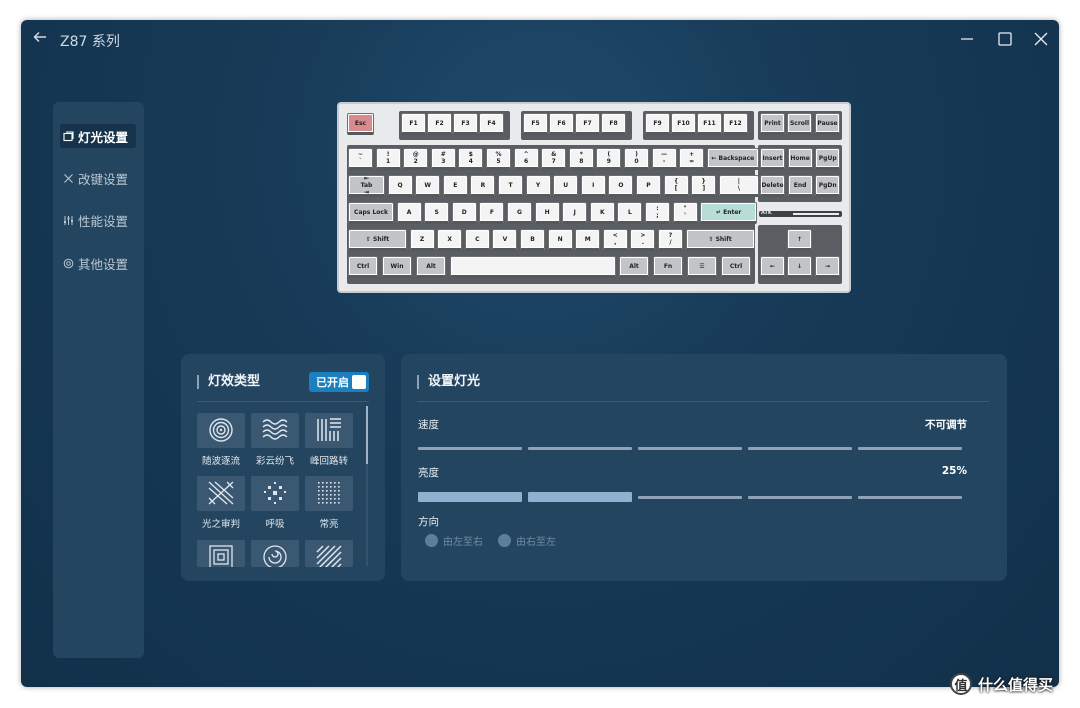  I want to click on key: Win, so click(397, 267).